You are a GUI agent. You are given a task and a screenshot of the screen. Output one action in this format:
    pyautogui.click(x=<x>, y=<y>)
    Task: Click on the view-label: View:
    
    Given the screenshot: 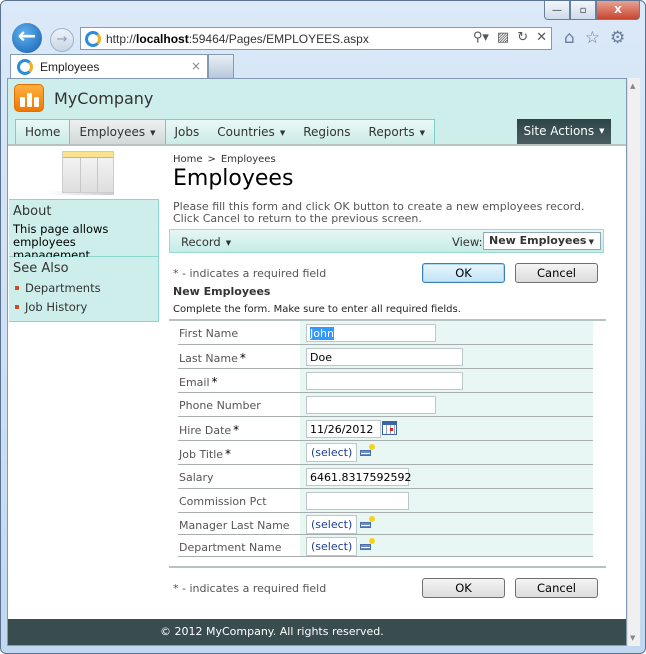 What is the action you would take?
    pyautogui.click(x=467, y=242)
    